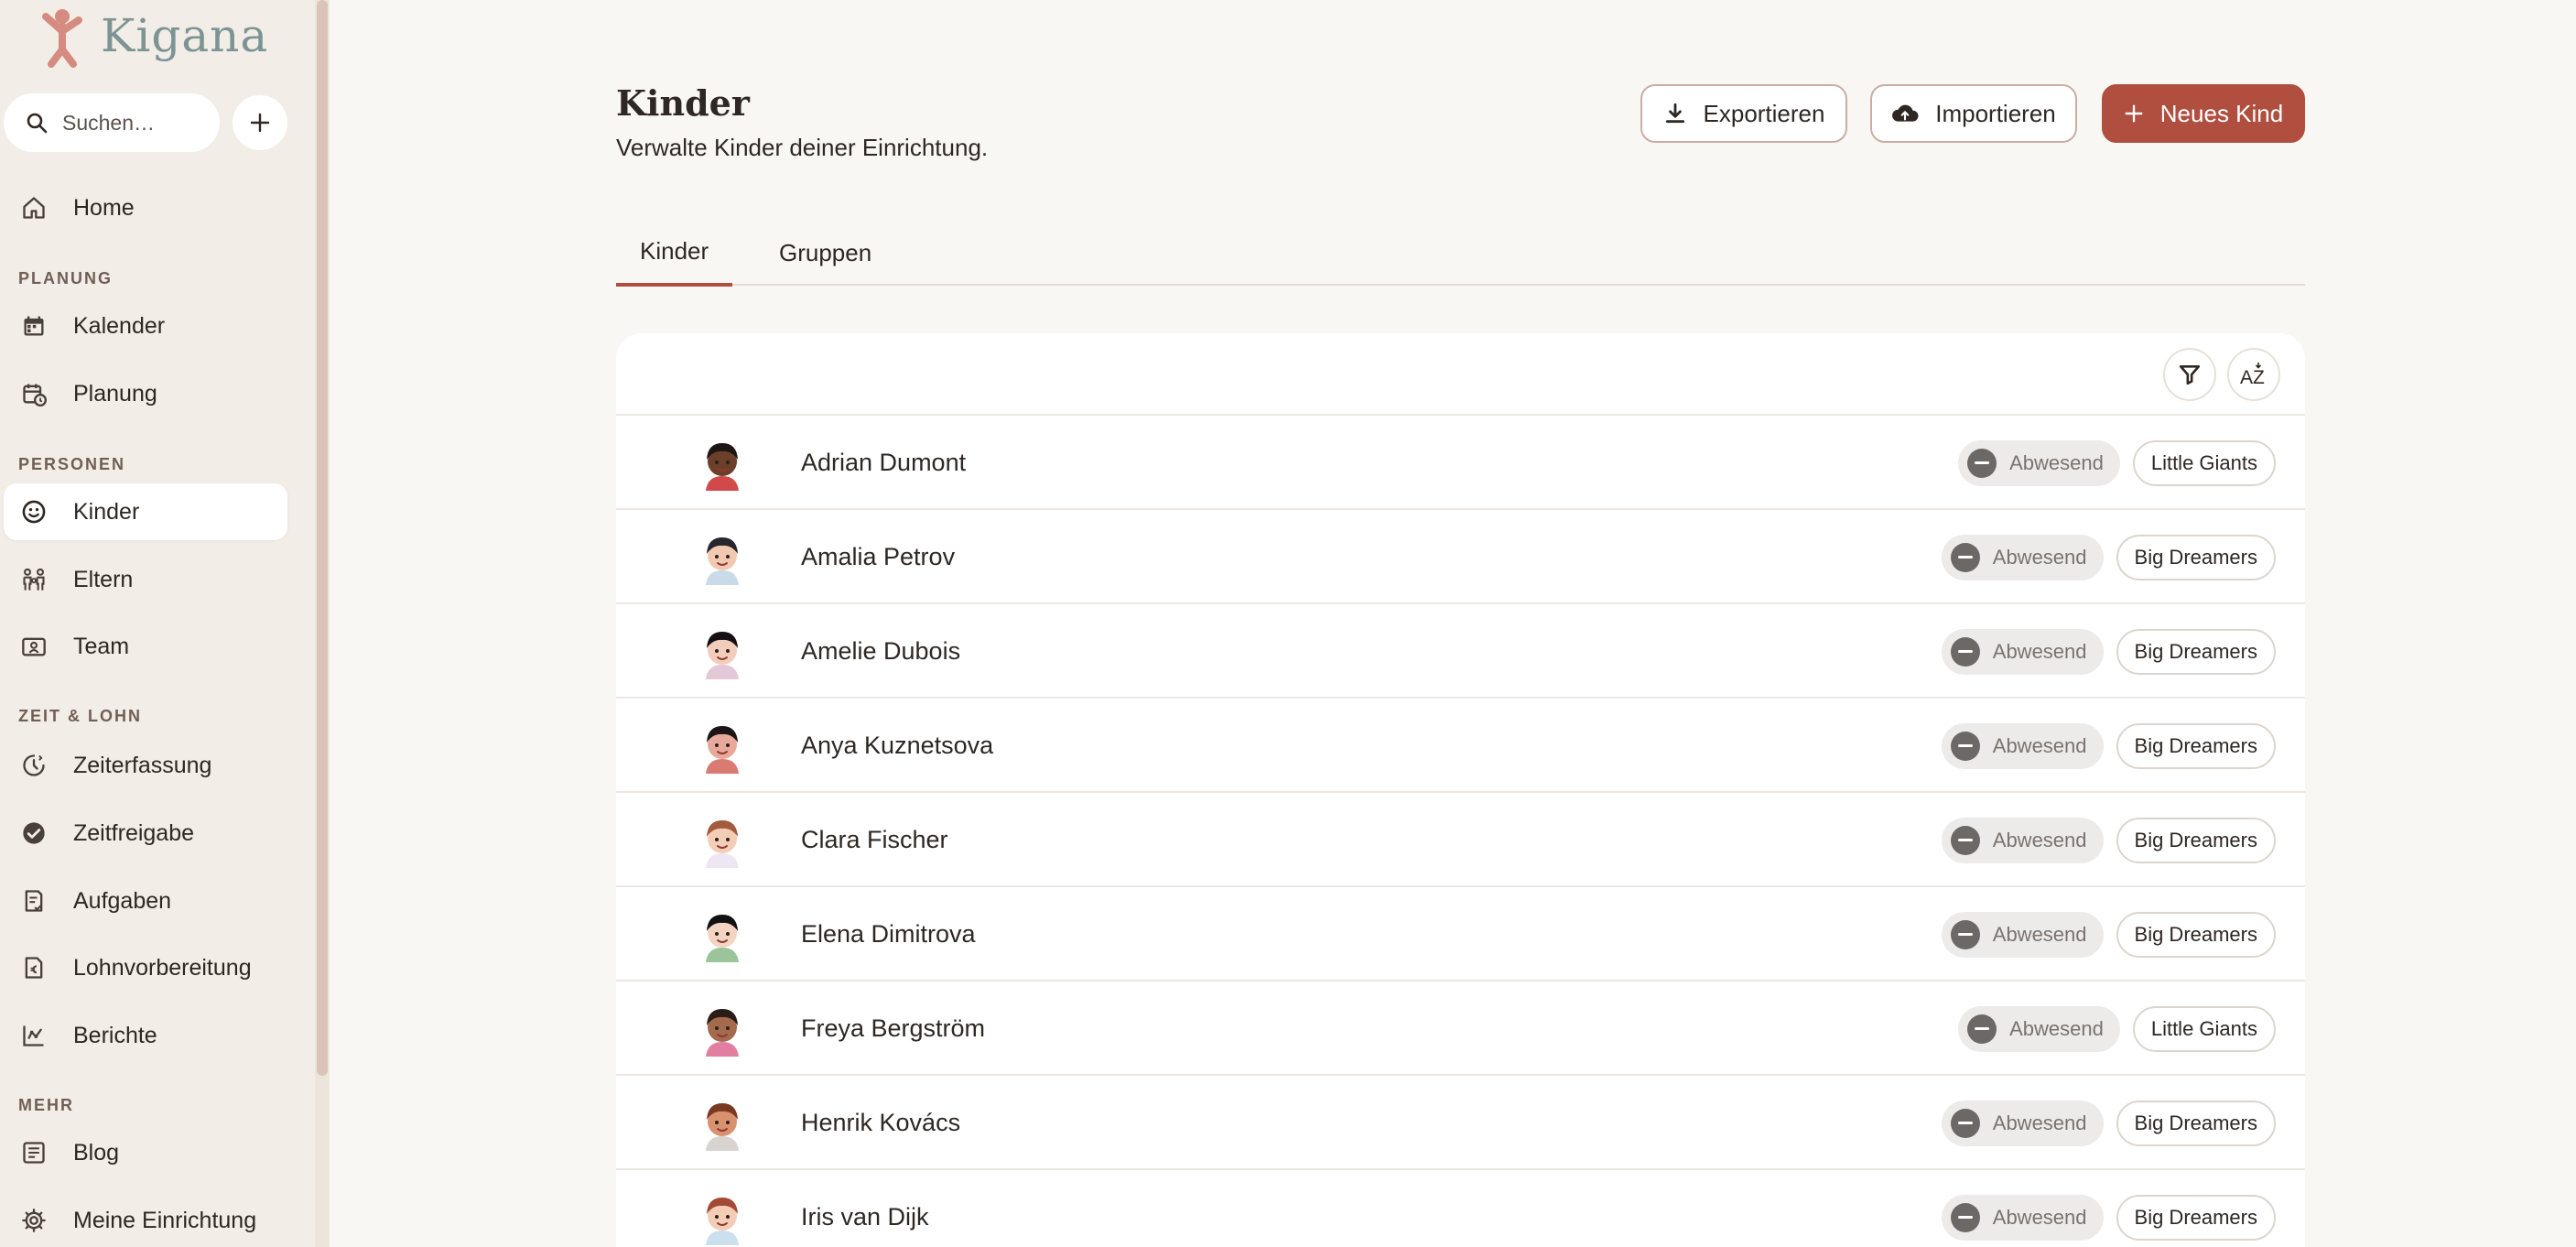 The width and height of the screenshot is (2576, 1247). I want to click on child-name: Amelie Dubois, so click(881, 651).